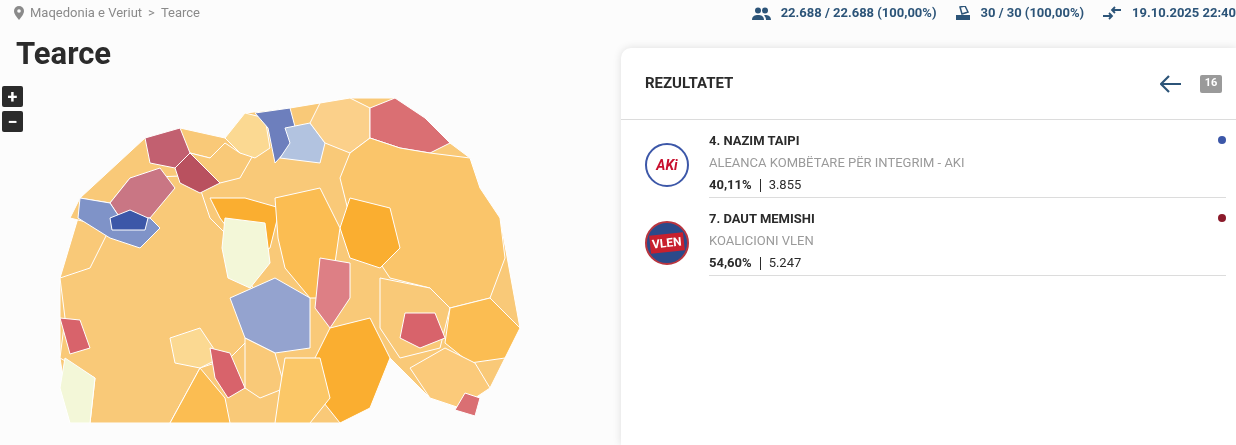 The image size is (1236, 445). I want to click on back-arrow-icon, so click(1171, 83).